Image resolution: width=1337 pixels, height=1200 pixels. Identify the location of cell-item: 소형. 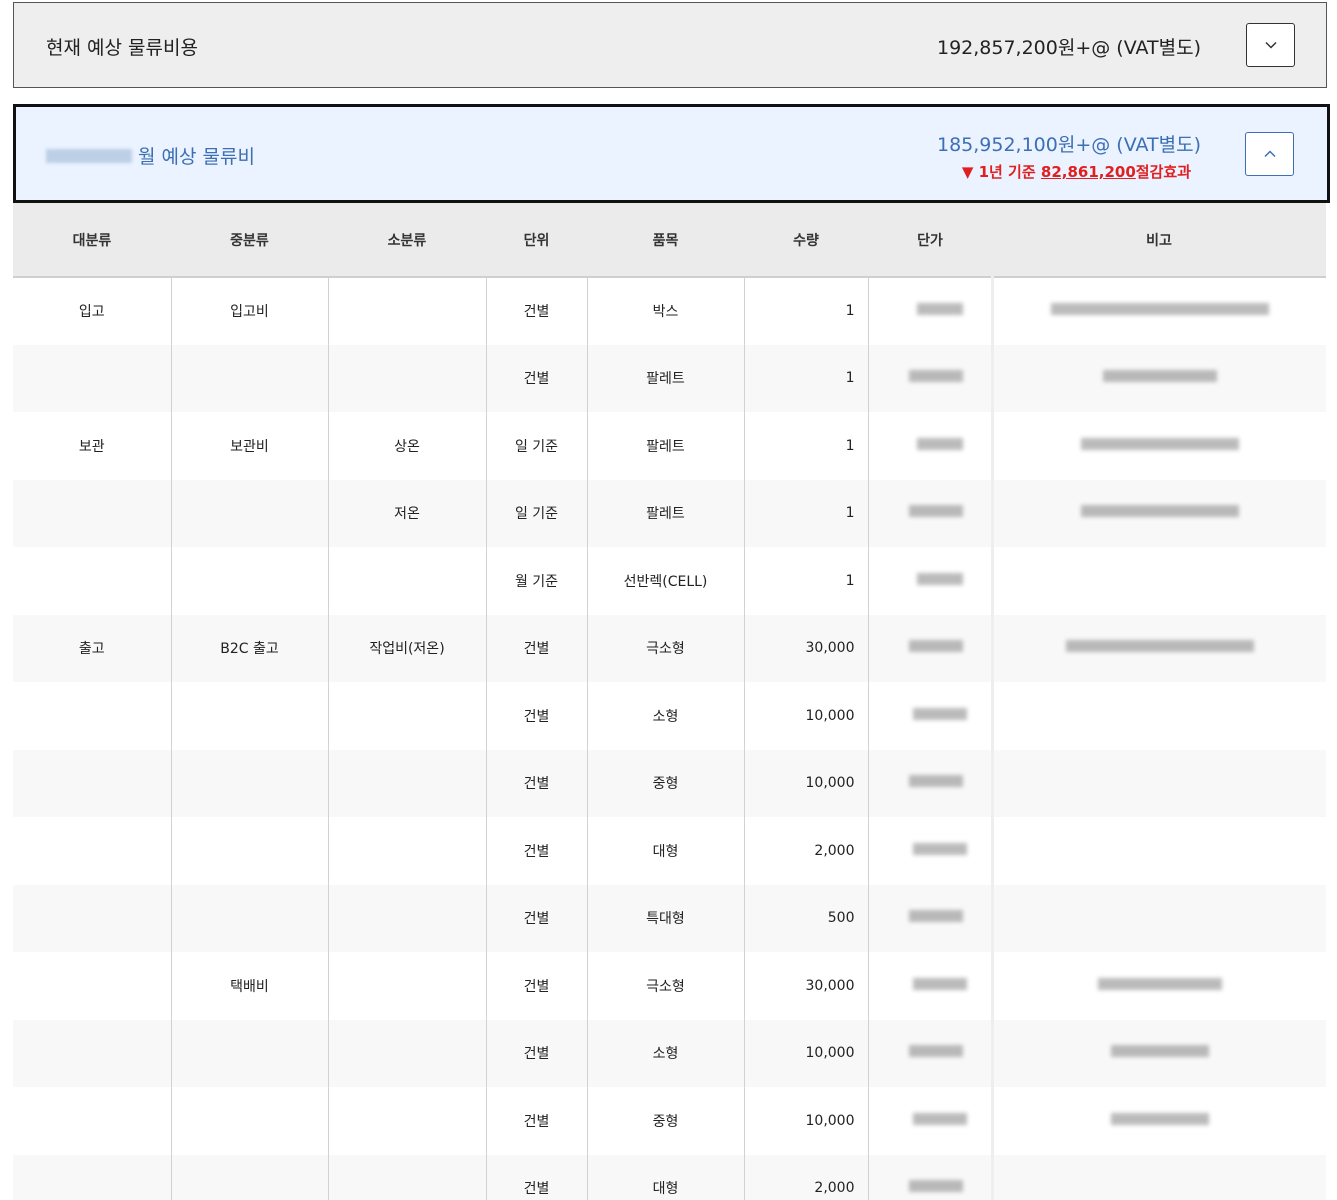
(666, 716).